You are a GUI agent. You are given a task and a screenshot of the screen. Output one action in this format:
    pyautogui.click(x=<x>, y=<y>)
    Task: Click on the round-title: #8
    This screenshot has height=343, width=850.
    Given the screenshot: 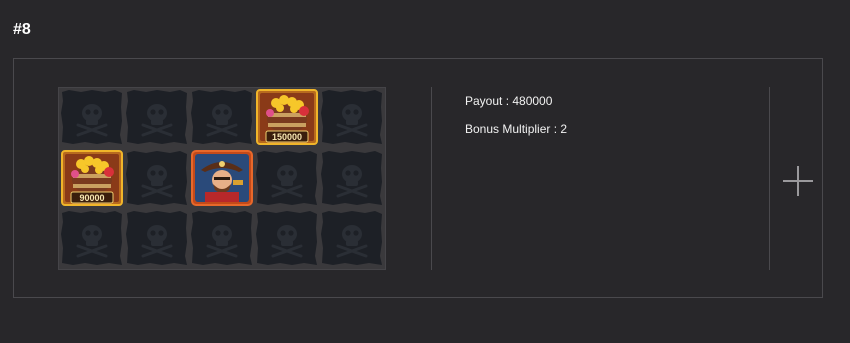 What is the action you would take?
    pyautogui.click(x=22, y=29)
    